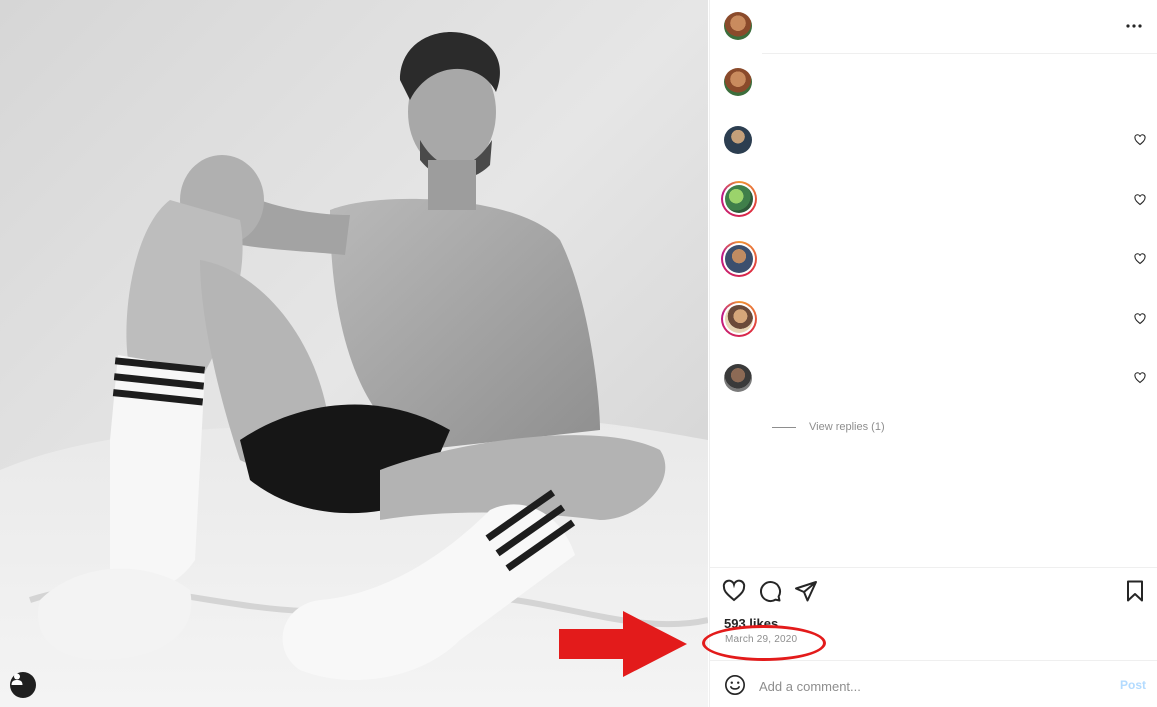 The height and width of the screenshot is (707, 1157). Describe the element at coordinates (1135, 591) in the screenshot. I see `bookmark-icon` at that location.